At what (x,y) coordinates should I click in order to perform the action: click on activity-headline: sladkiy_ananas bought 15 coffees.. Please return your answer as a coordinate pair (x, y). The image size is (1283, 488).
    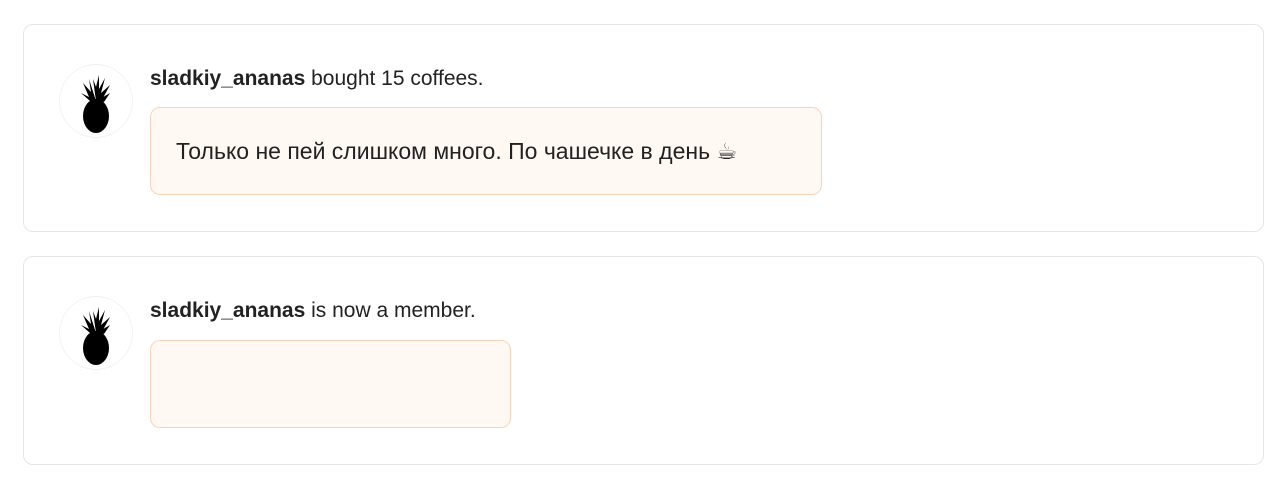
    Looking at the image, I should click on (317, 79).